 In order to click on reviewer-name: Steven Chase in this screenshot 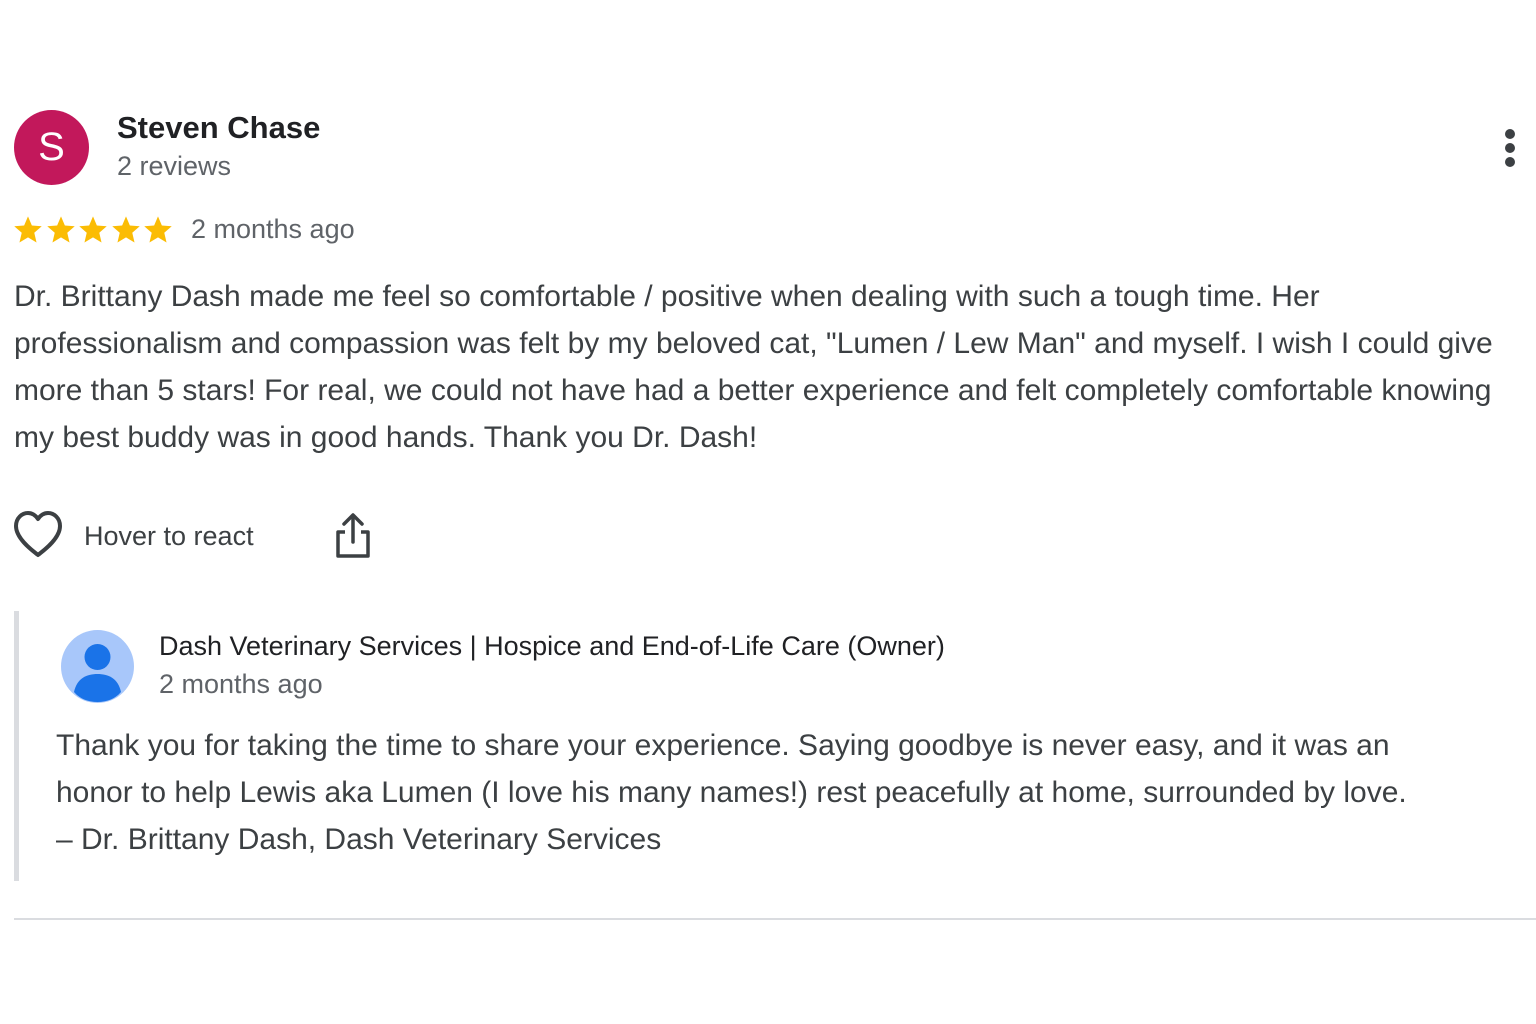, I will do `click(218, 128)`.